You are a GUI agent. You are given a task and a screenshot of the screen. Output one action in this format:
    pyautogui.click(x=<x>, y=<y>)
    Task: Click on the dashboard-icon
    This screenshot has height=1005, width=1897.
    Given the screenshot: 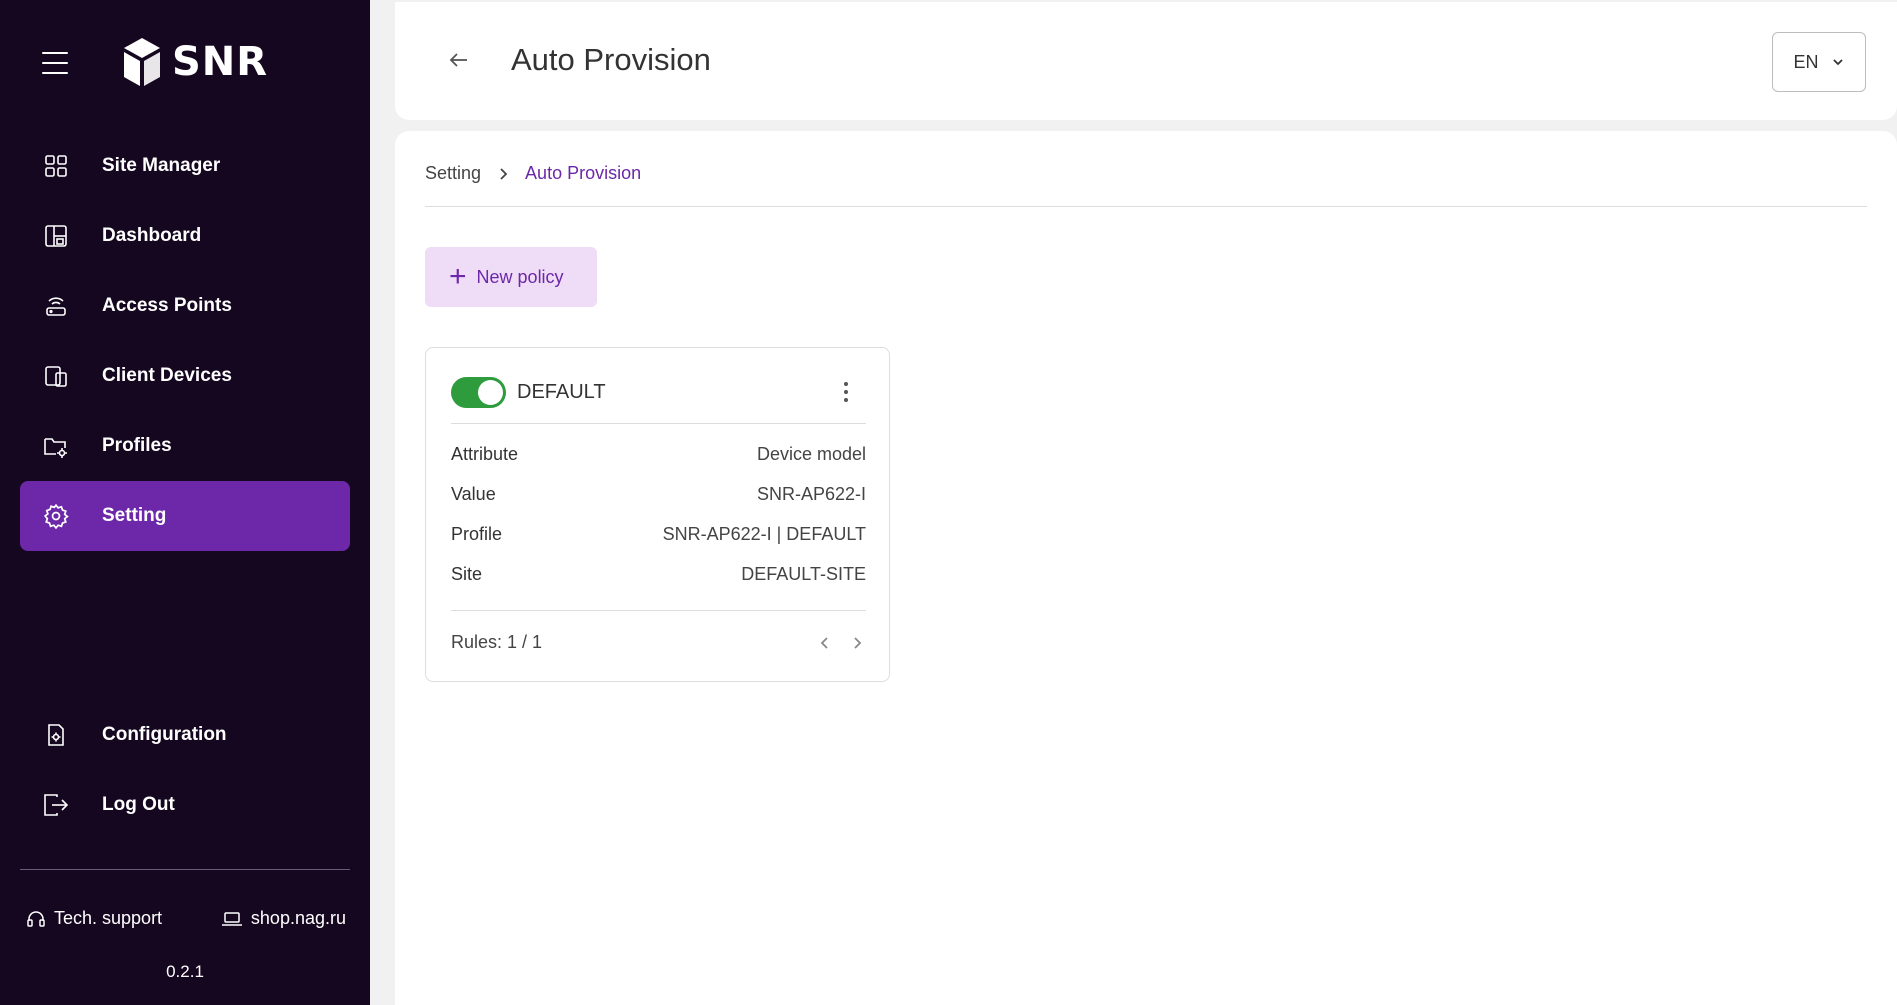 What is the action you would take?
    pyautogui.click(x=56, y=236)
    